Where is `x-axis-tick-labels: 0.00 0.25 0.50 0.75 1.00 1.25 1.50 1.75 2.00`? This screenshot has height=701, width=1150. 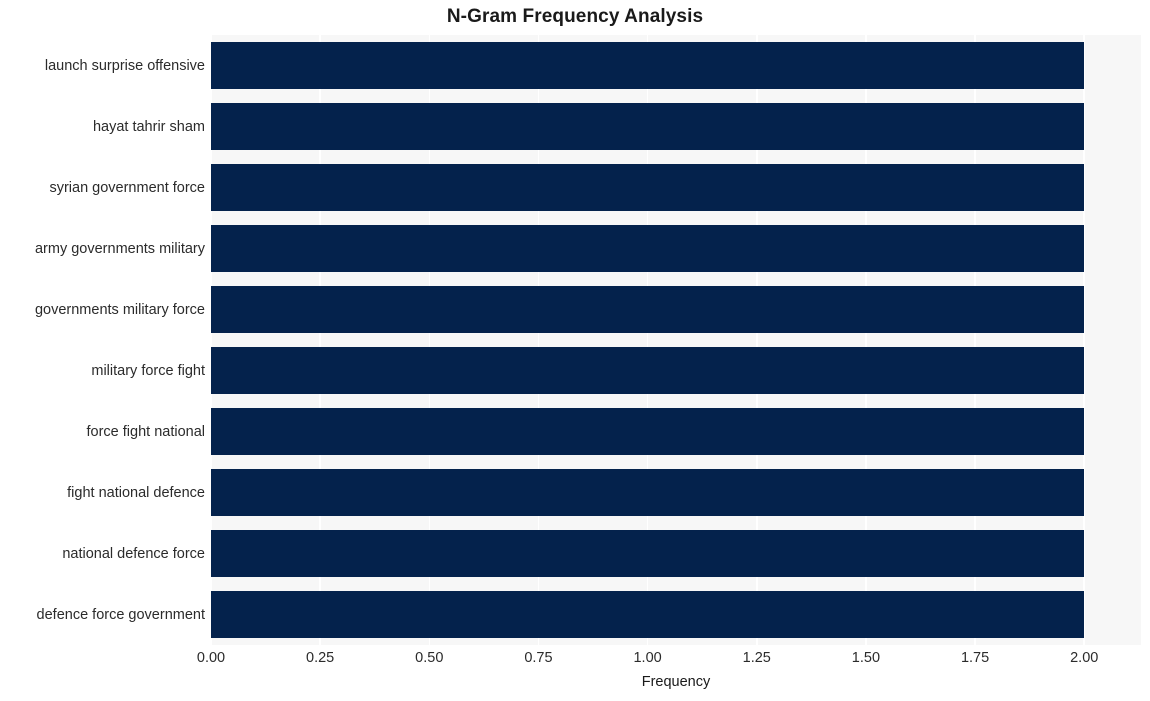 x-axis-tick-labels: 0.00 0.25 0.50 0.75 1.00 1.25 1.50 1.75 2.00 is located at coordinates (575, 661).